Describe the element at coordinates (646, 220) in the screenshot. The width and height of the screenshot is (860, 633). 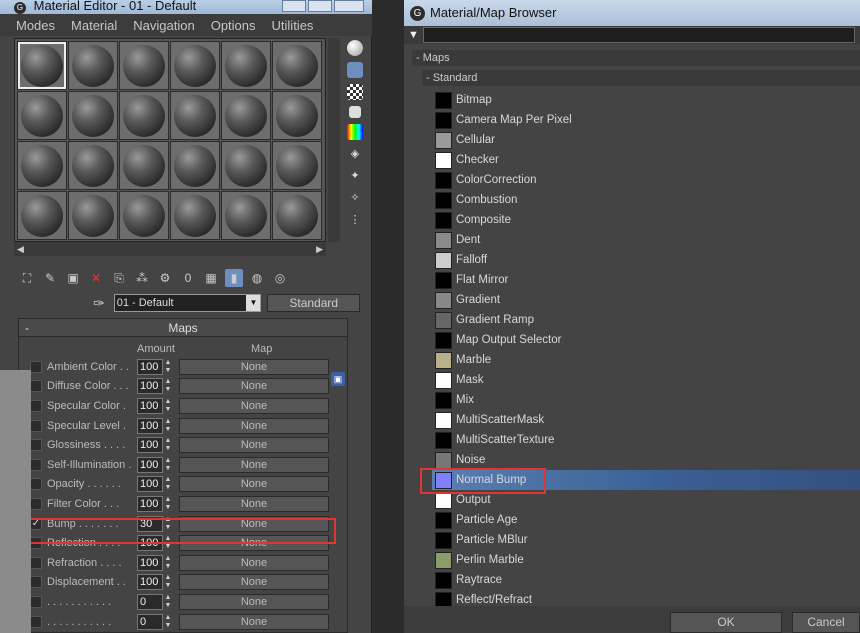
I see `map-type-item: Composite` at that location.